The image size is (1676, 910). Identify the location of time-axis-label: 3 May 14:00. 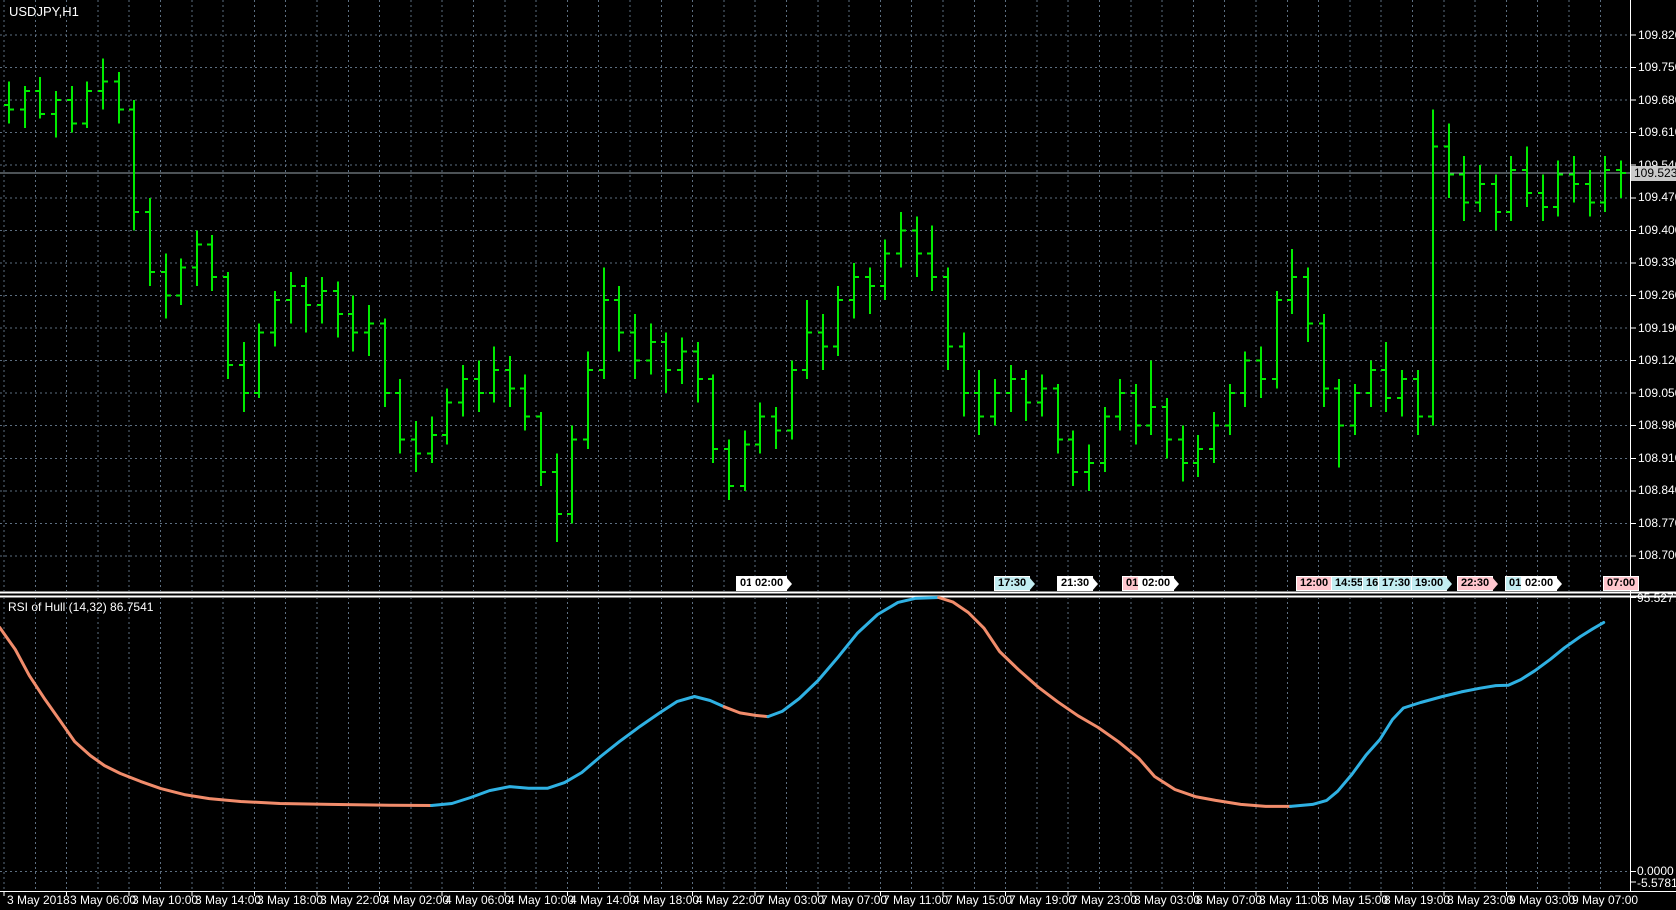
(228, 900).